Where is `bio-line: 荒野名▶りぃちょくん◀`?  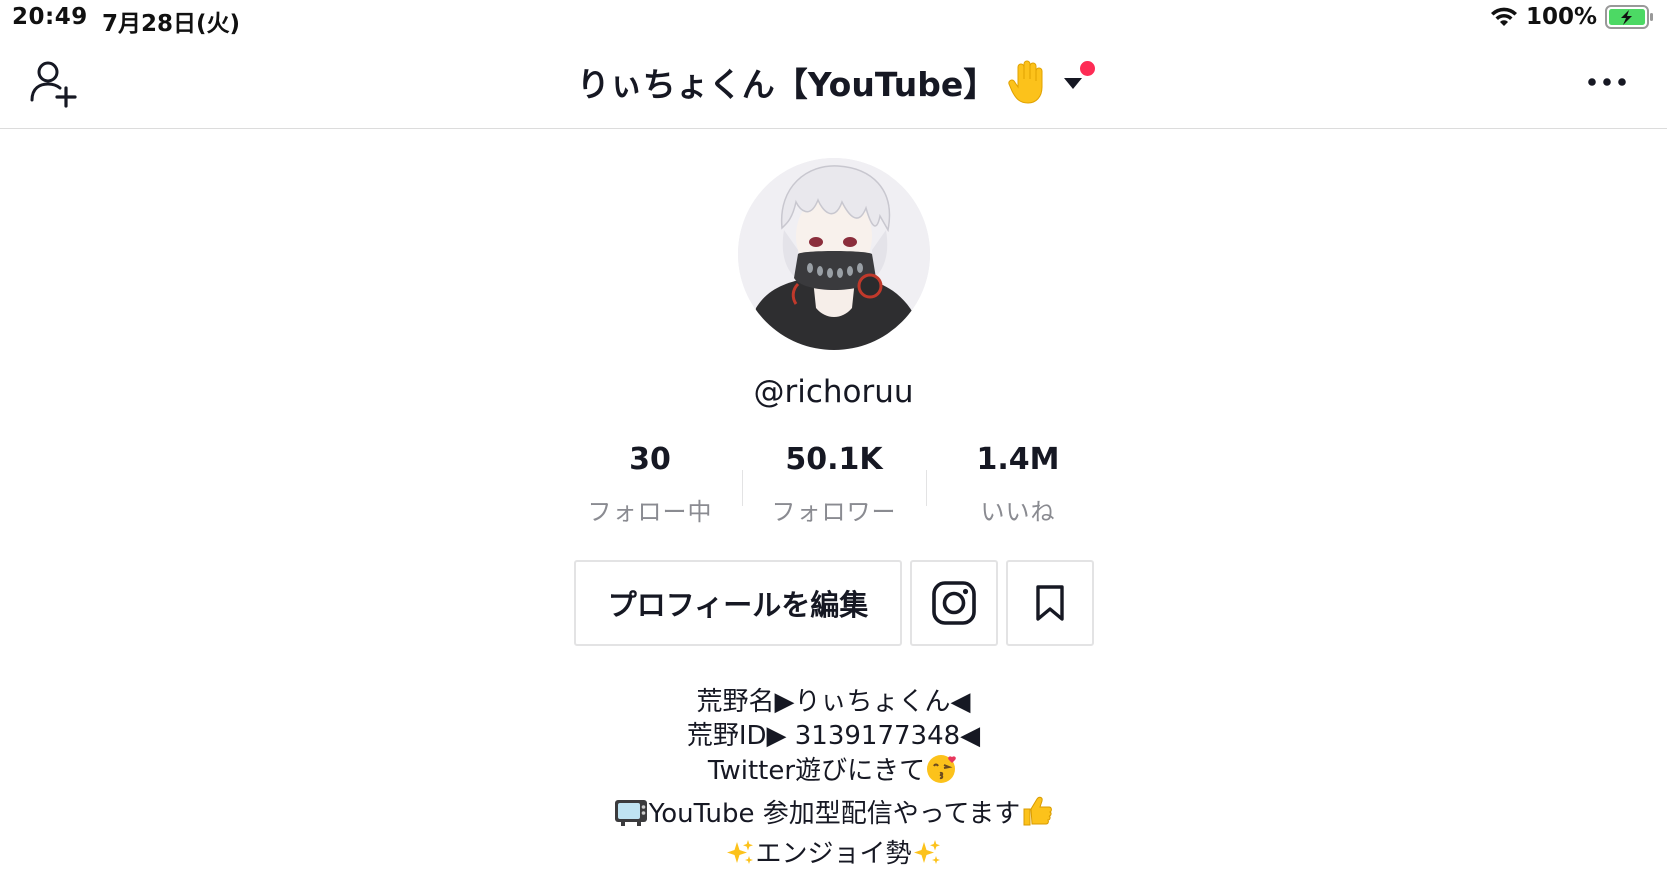
bio-line: 荒野名▶りぃちょくん◀ is located at coordinates (833, 702).